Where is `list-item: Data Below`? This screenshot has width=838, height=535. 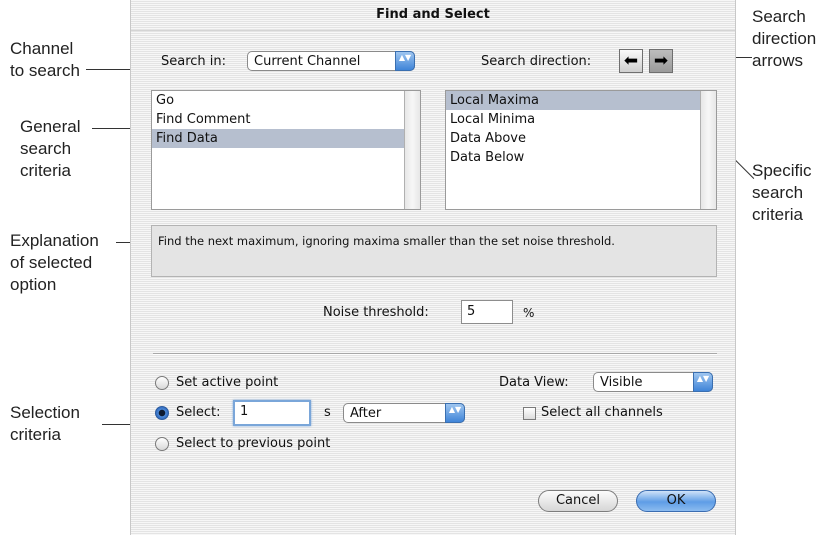 list-item: Data Below is located at coordinates (581, 157).